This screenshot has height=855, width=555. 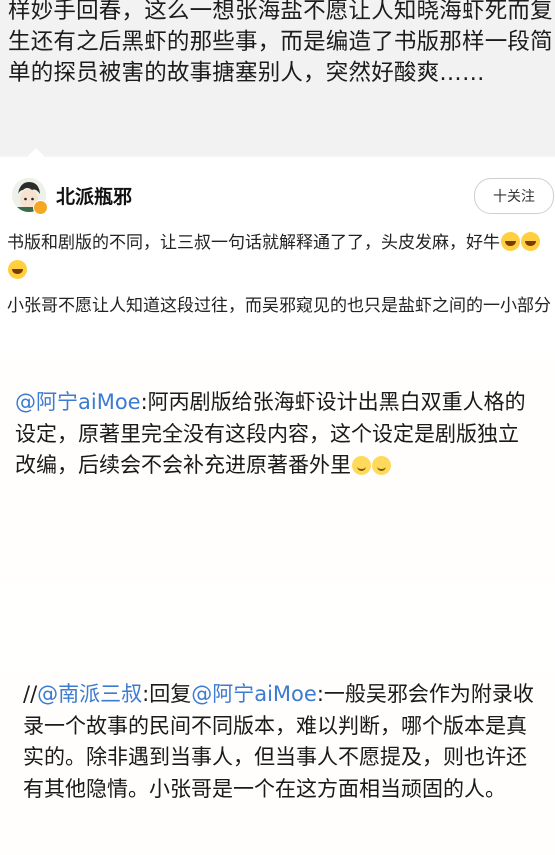 What do you see at coordinates (279, 306) in the screenshot?
I see `post-paragraph-2: 小张哥不愿让人知道这段过往，而吴邪窥见的也只是盐虾之间的一小部分` at bounding box center [279, 306].